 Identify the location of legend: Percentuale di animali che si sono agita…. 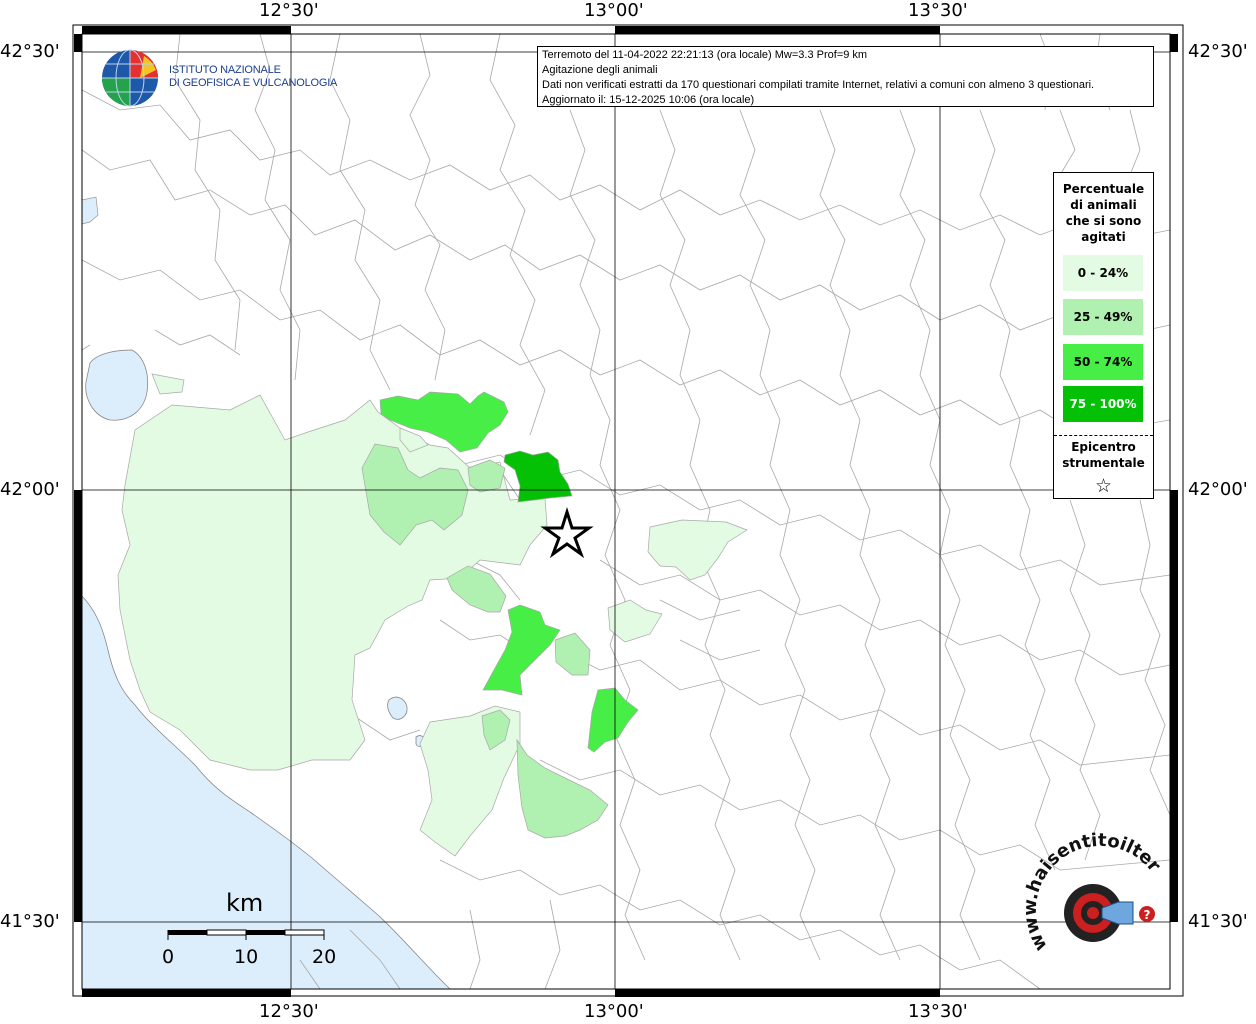
(1103, 335).